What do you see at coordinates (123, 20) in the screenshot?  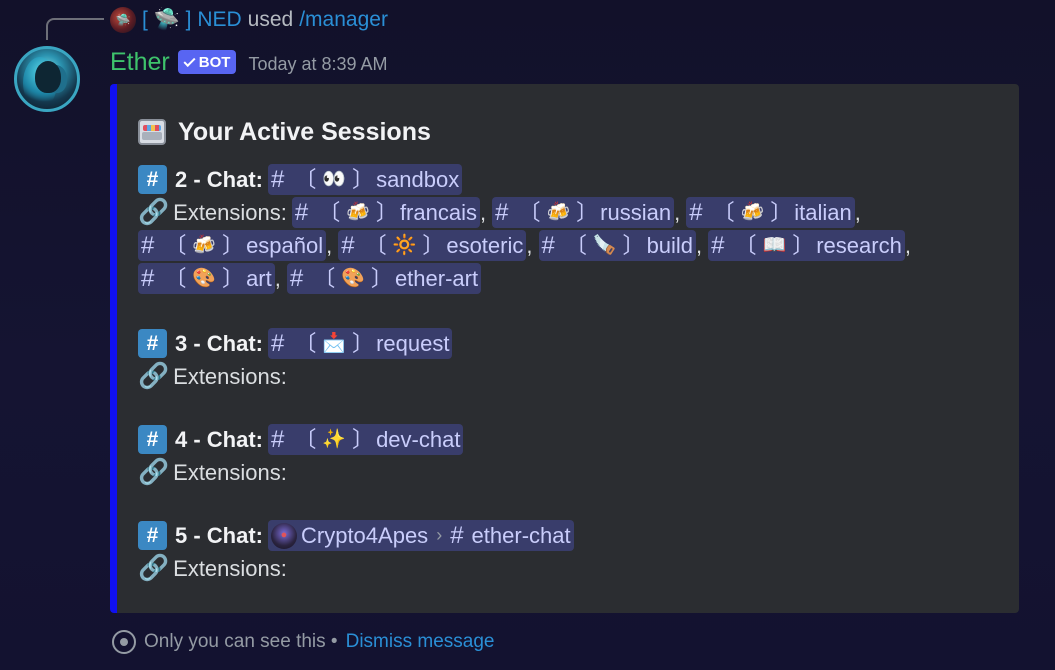 I see `replied-user-avatar: 🛸` at bounding box center [123, 20].